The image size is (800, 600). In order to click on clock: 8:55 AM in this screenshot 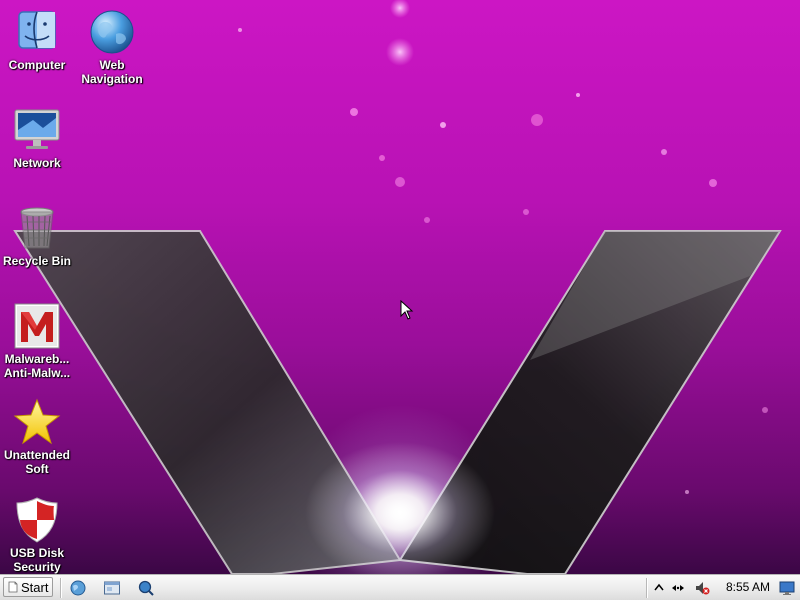, I will do `click(748, 587)`.